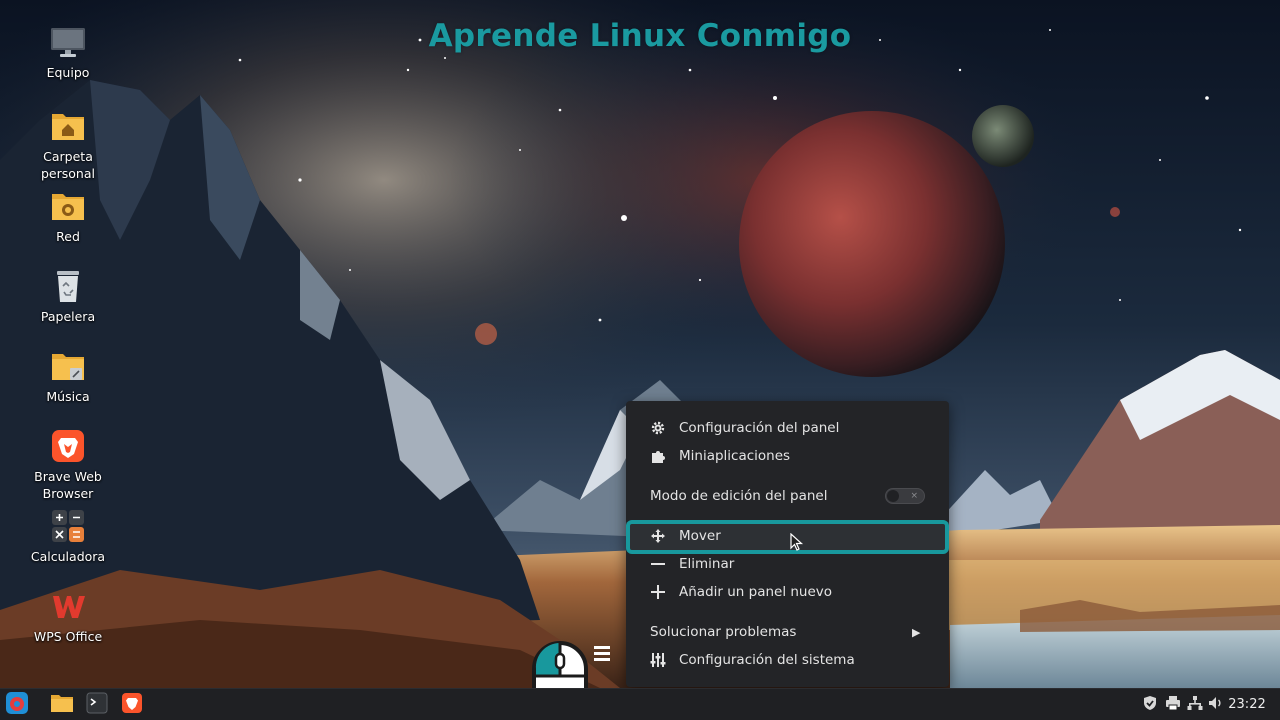 The height and width of the screenshot is (720, 1280). Describe the element at coordinates (68, 556) in the screenshot. I see `desktop-icon-label: Calculadora` at that location.